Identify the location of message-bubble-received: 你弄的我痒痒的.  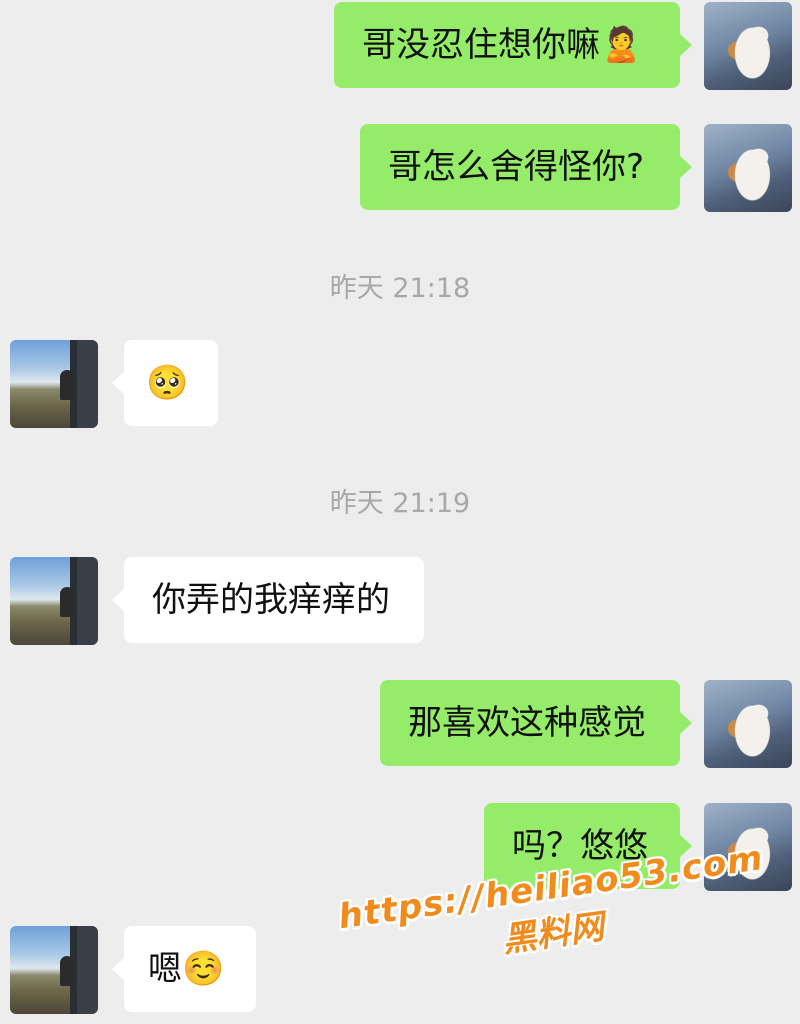
(268, 600).